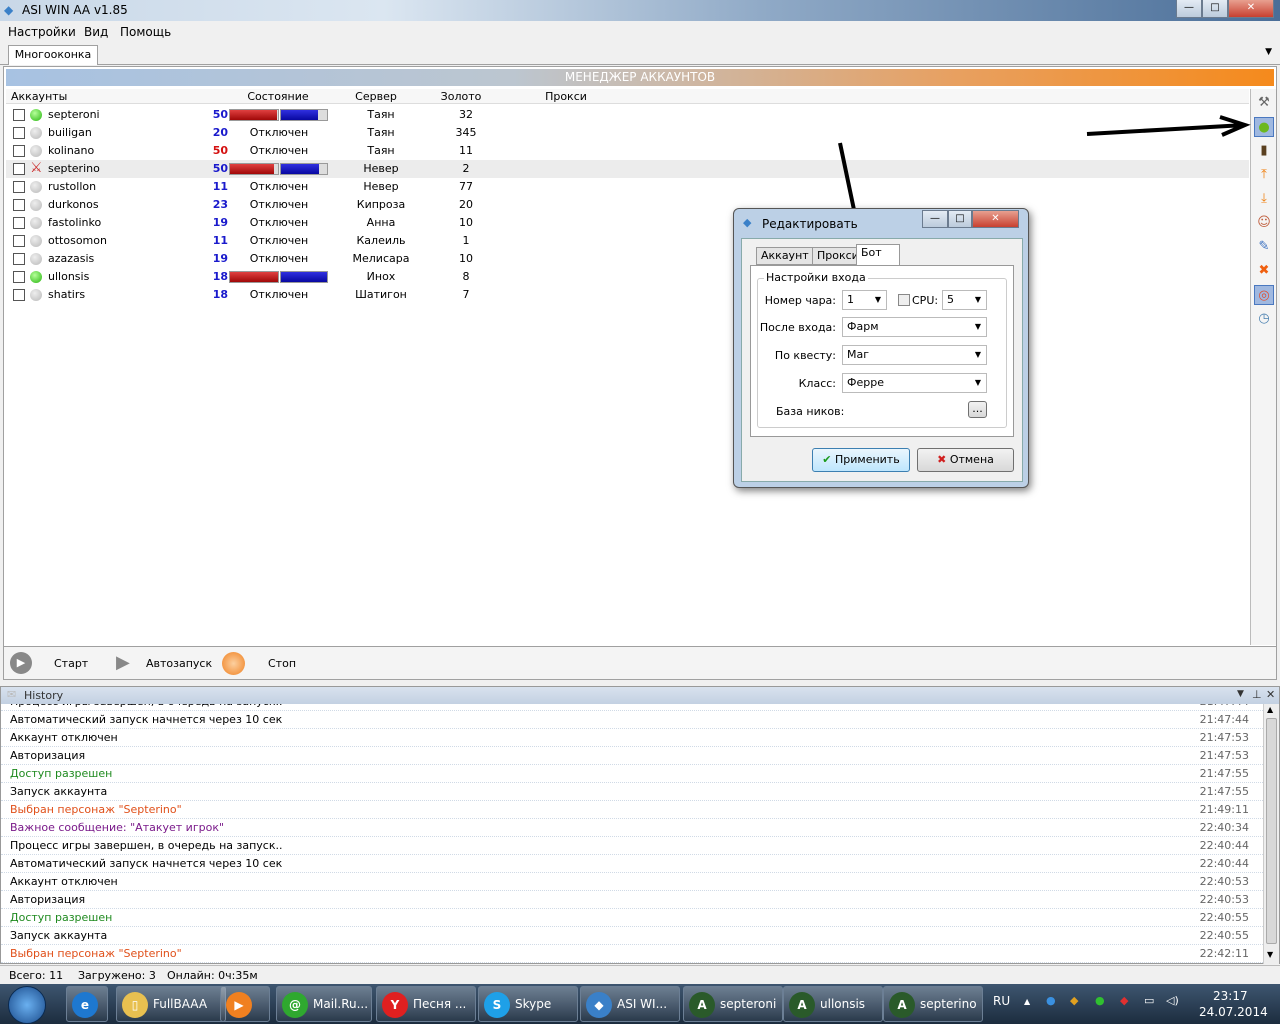 Image resolution: width=1280 pixels, height=1024 pixels. Describe the element at coordinates (96, 32) in the screenshot. I see `menu-view: Вид` at that location.